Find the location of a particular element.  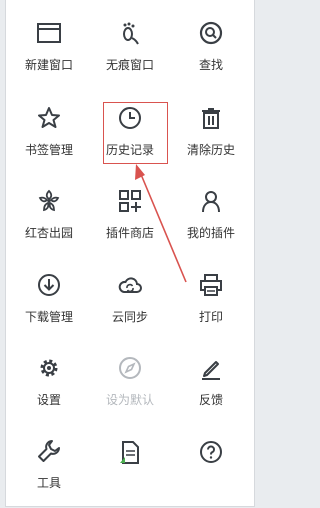

plugin-store-label: 插件商店 is located at coordinates (129, 233).